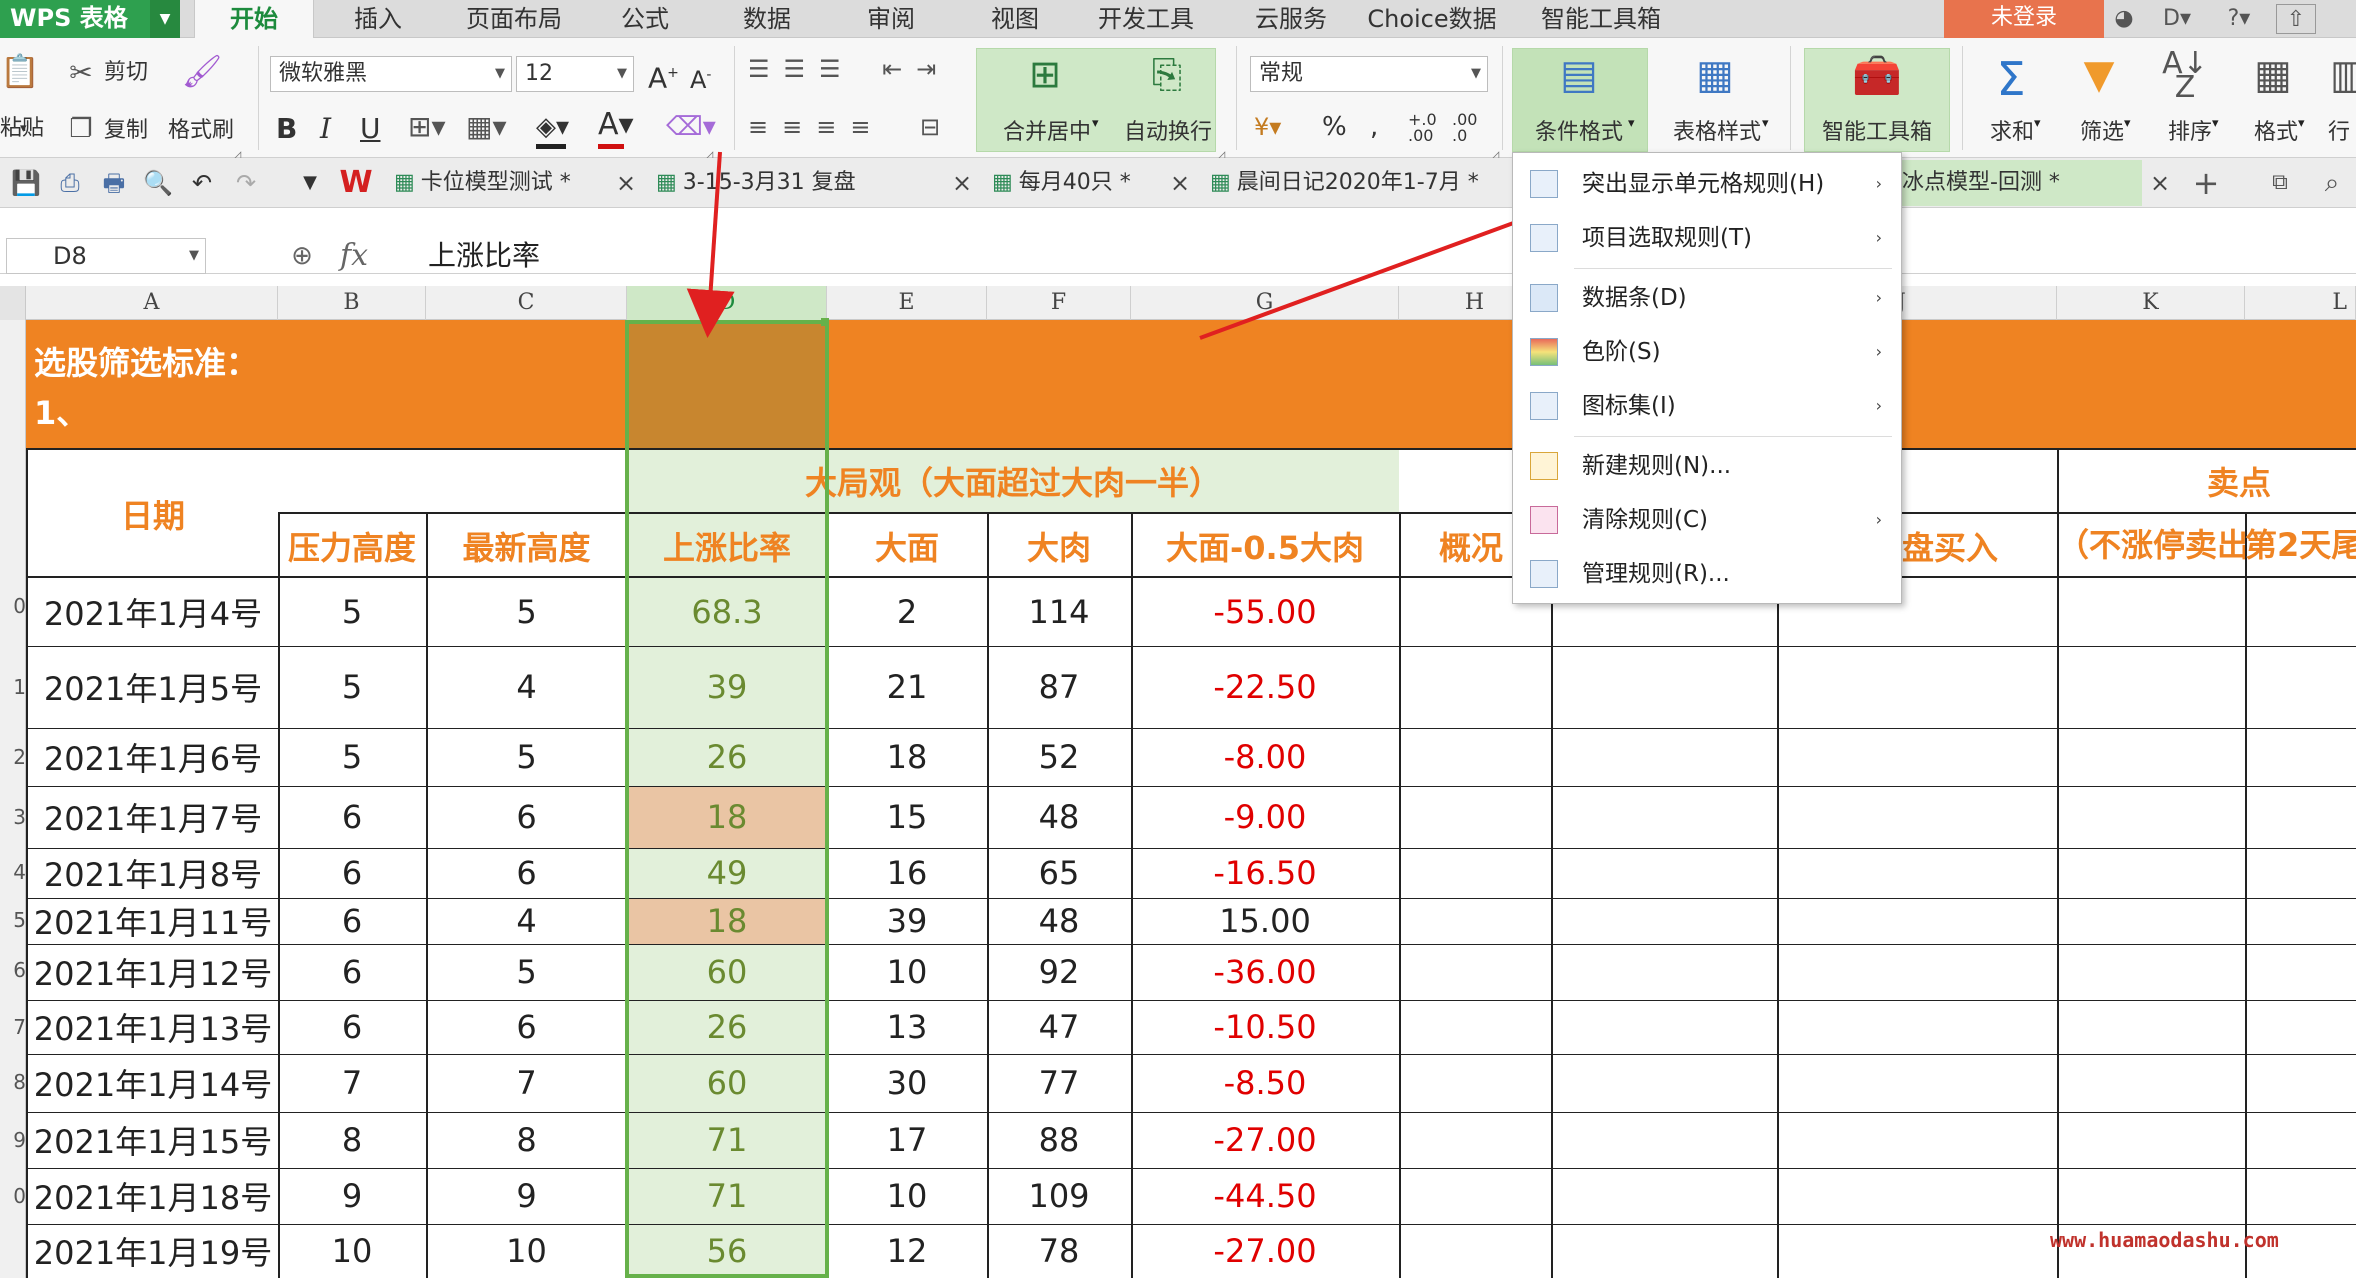  I want to click on menu-item-top-bottom-rules: 项目选取规则(T) ›, so click(1707, 238).